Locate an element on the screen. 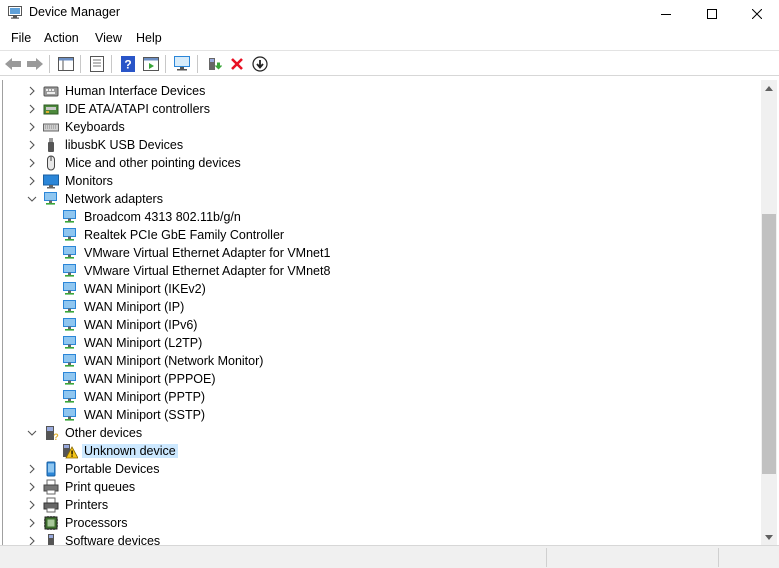  tree-item-network-adapters: Network adapters is located at coordinates (381, 199).